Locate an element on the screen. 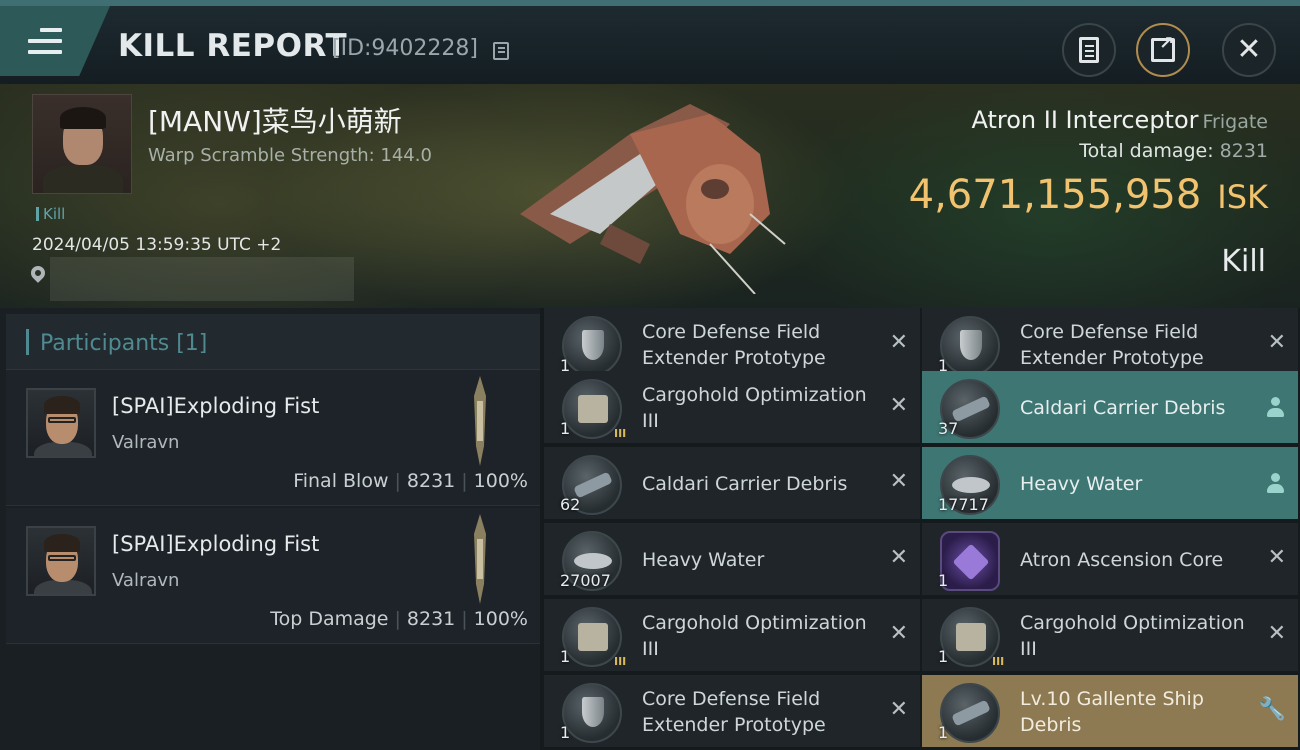 The height and width of the screenshot is (750, 1300). participants-header: Participants [1] is located at coordinates (273, 342).